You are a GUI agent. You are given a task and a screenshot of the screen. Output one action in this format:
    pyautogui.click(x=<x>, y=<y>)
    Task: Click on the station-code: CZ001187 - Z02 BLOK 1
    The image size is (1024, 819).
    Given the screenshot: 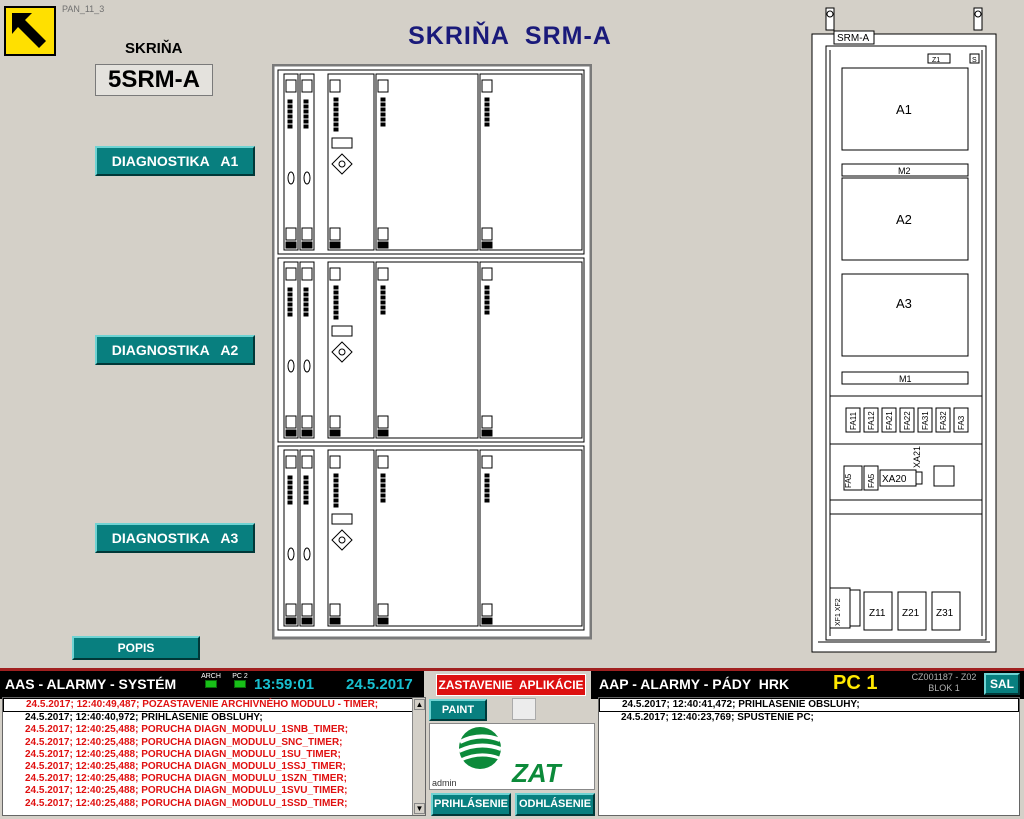 What is the action you would take?
    pyautogui.click(x=944, y=683)
    